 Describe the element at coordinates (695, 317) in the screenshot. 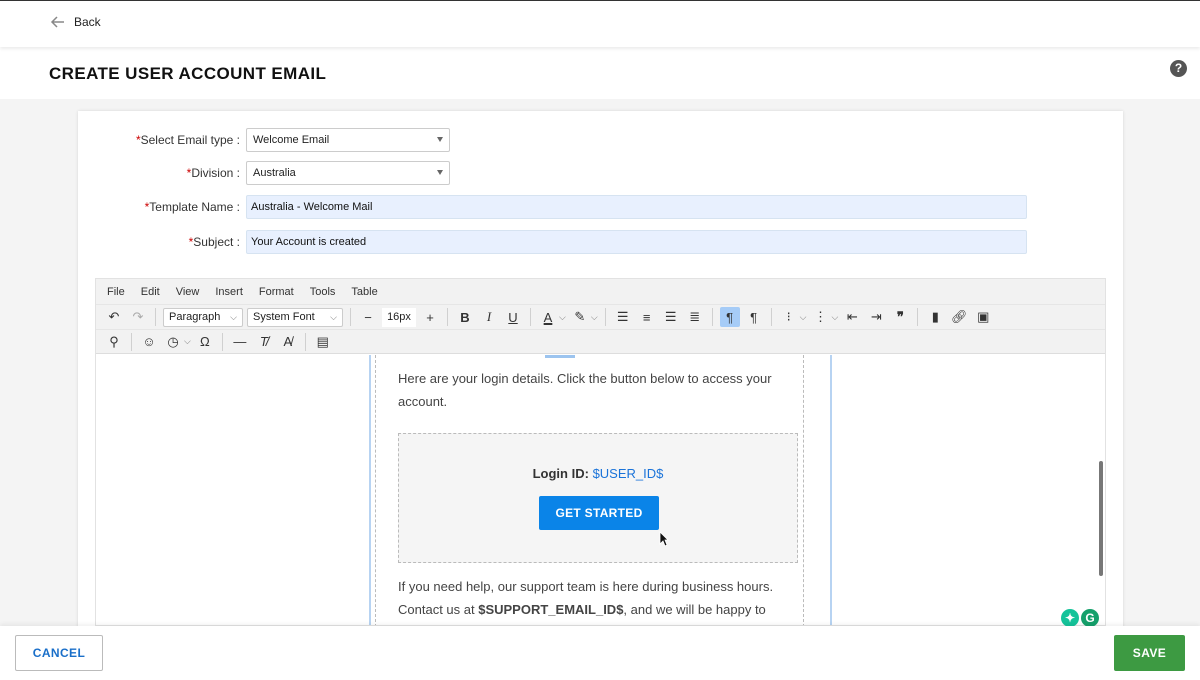

I see `justify-icon: ≣` at that location.